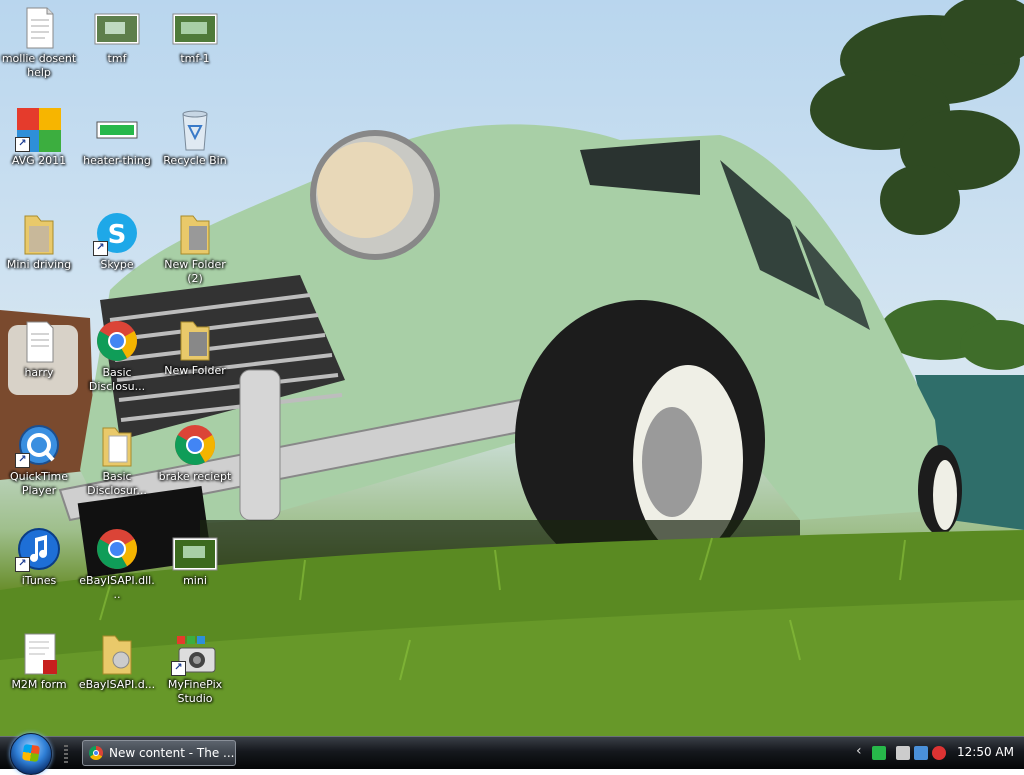  I want to click on desktop-icon-mollie-dosent-help: mollie dosent help, so click(39, 43).